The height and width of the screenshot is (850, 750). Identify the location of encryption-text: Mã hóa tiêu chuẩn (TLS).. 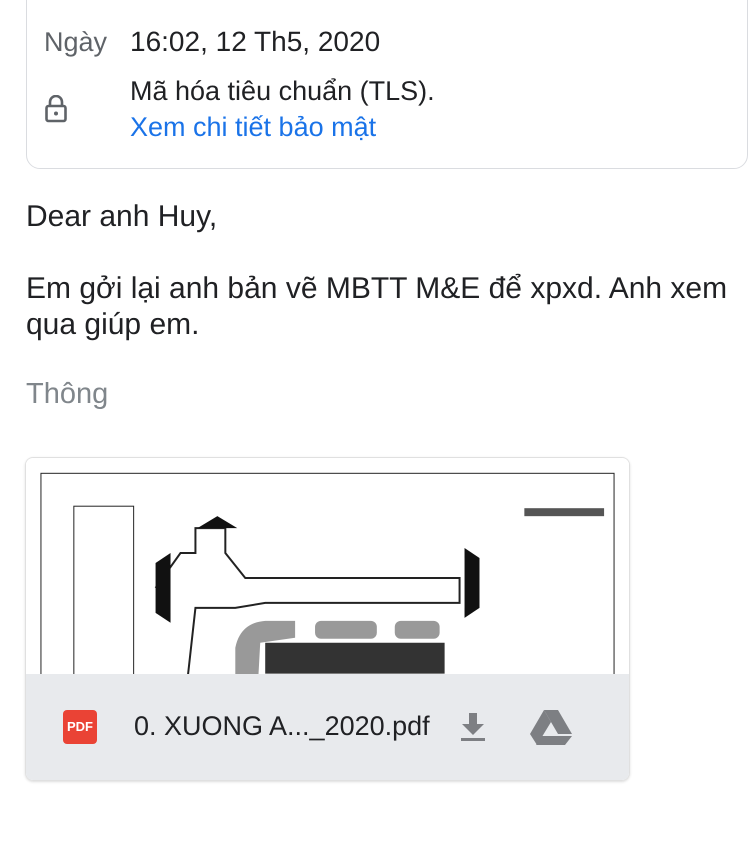
(282, 91).